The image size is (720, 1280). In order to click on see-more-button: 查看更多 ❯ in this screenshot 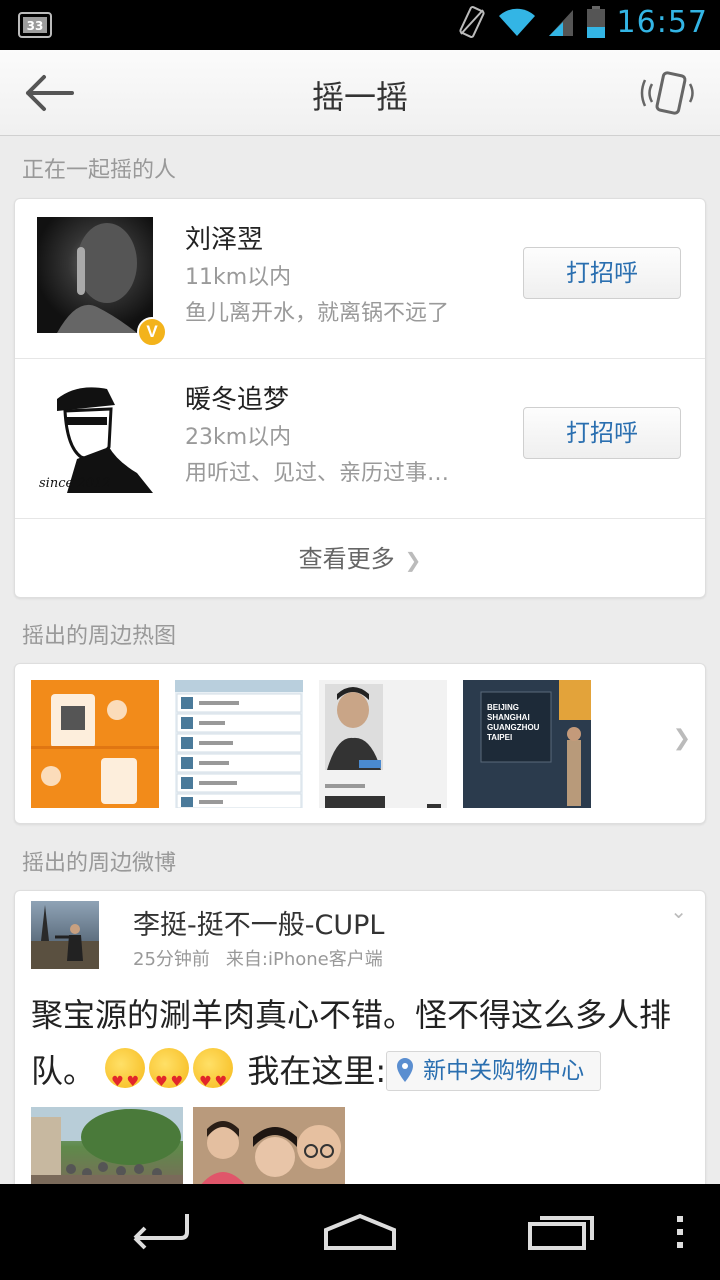, I will do `click(360, 557)`.